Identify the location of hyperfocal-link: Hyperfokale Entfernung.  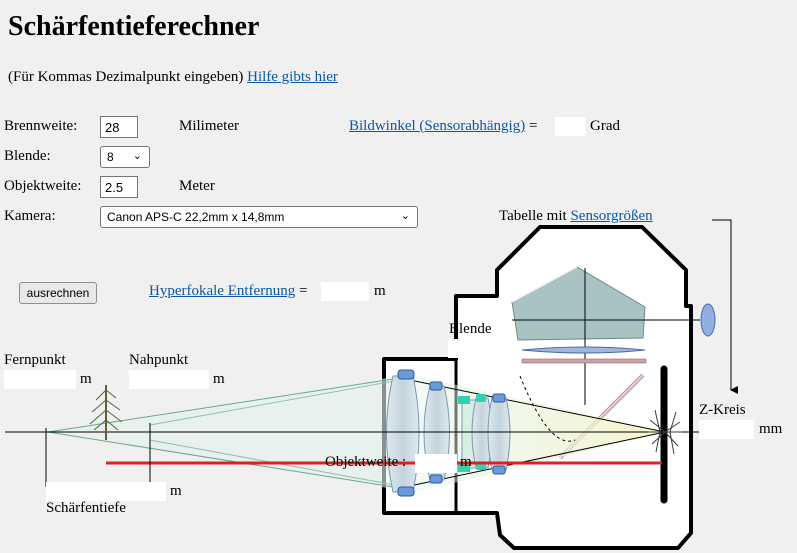
(222, 291).